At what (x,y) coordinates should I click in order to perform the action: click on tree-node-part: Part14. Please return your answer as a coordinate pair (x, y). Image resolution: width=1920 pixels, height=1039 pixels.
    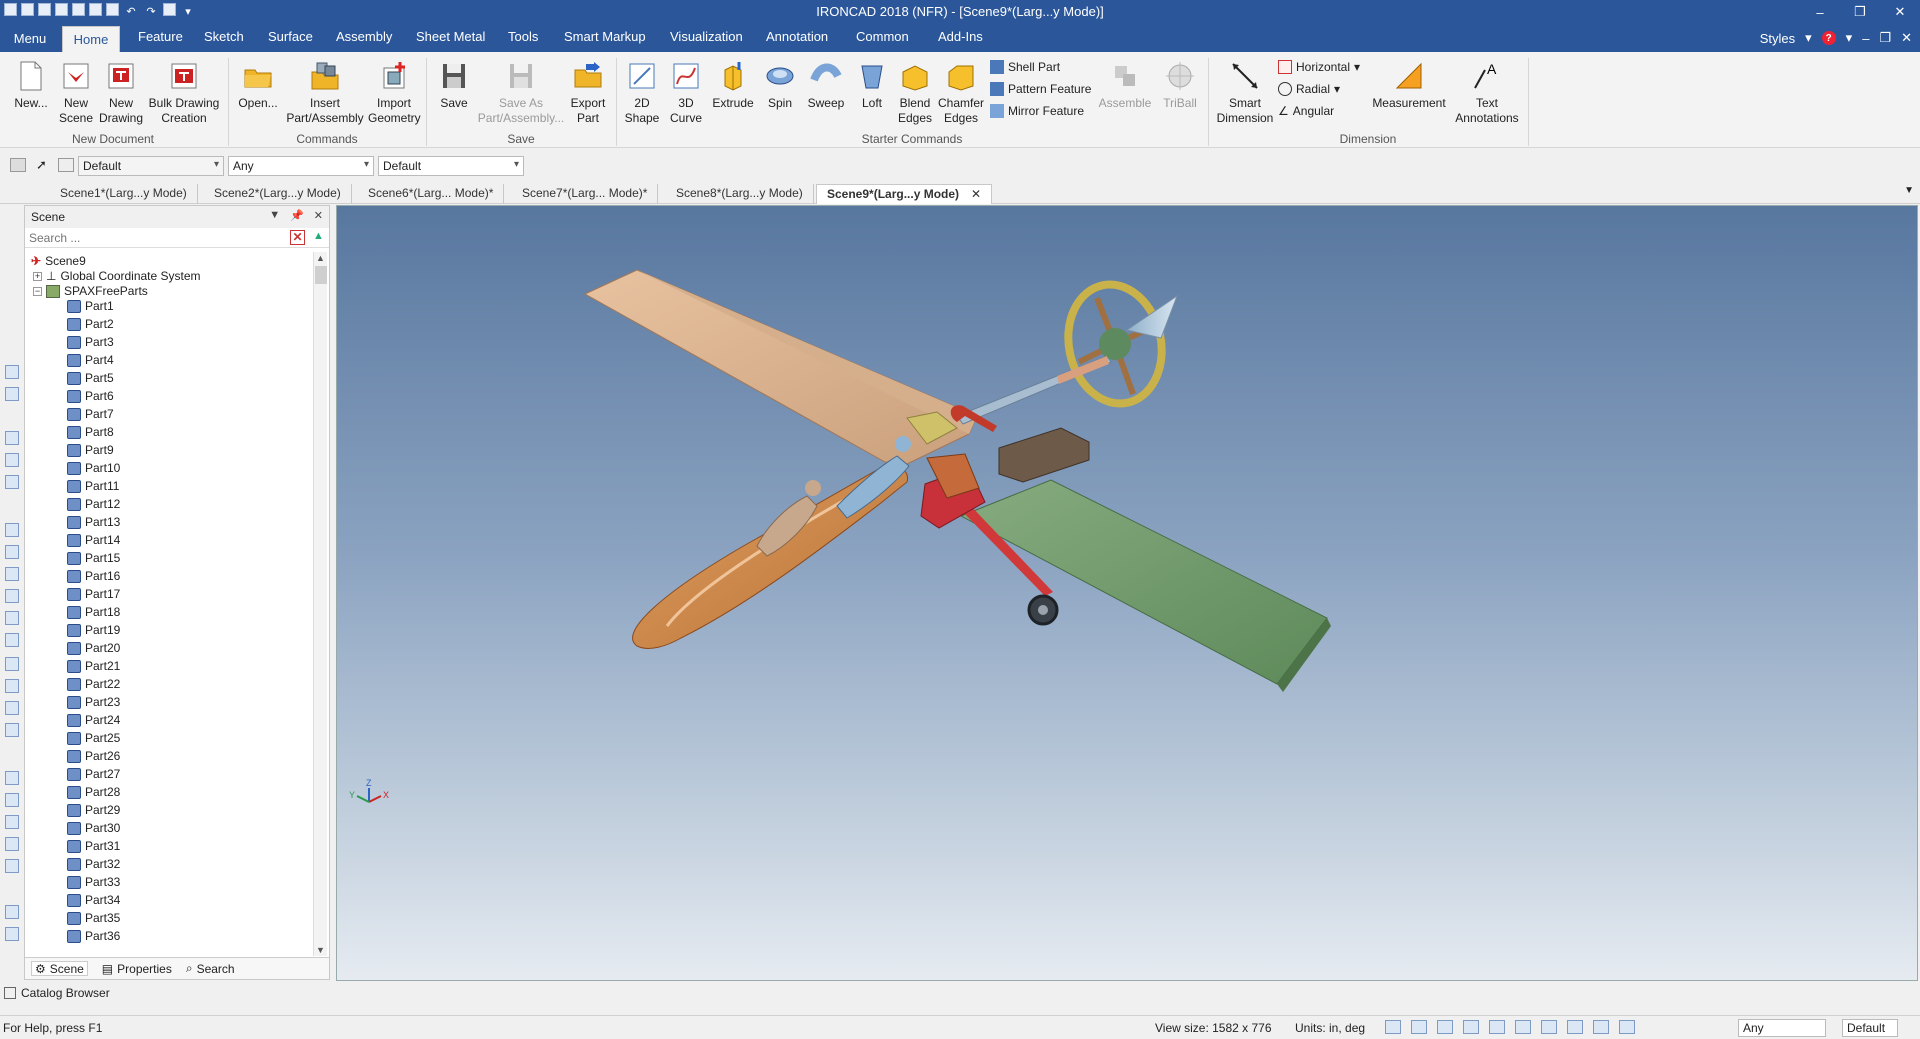
    Looking at the image, I should click on (93, 540).